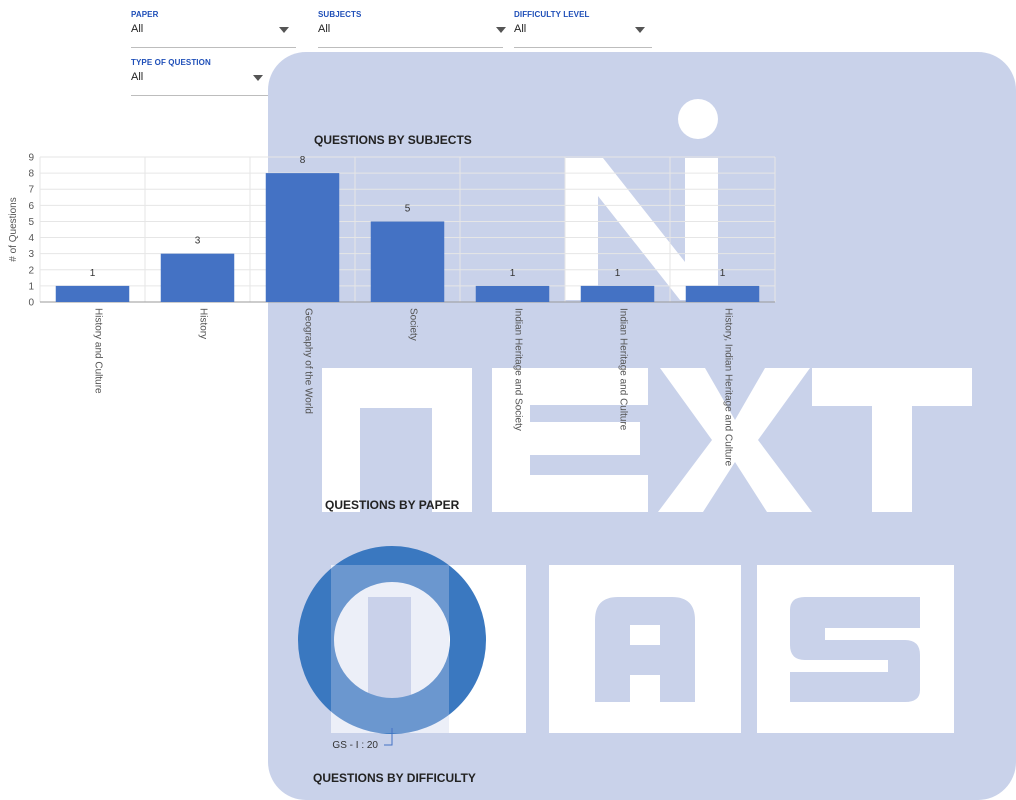  I want to click on paper-donut-chart: GS - I : 20, so click(392, 648).